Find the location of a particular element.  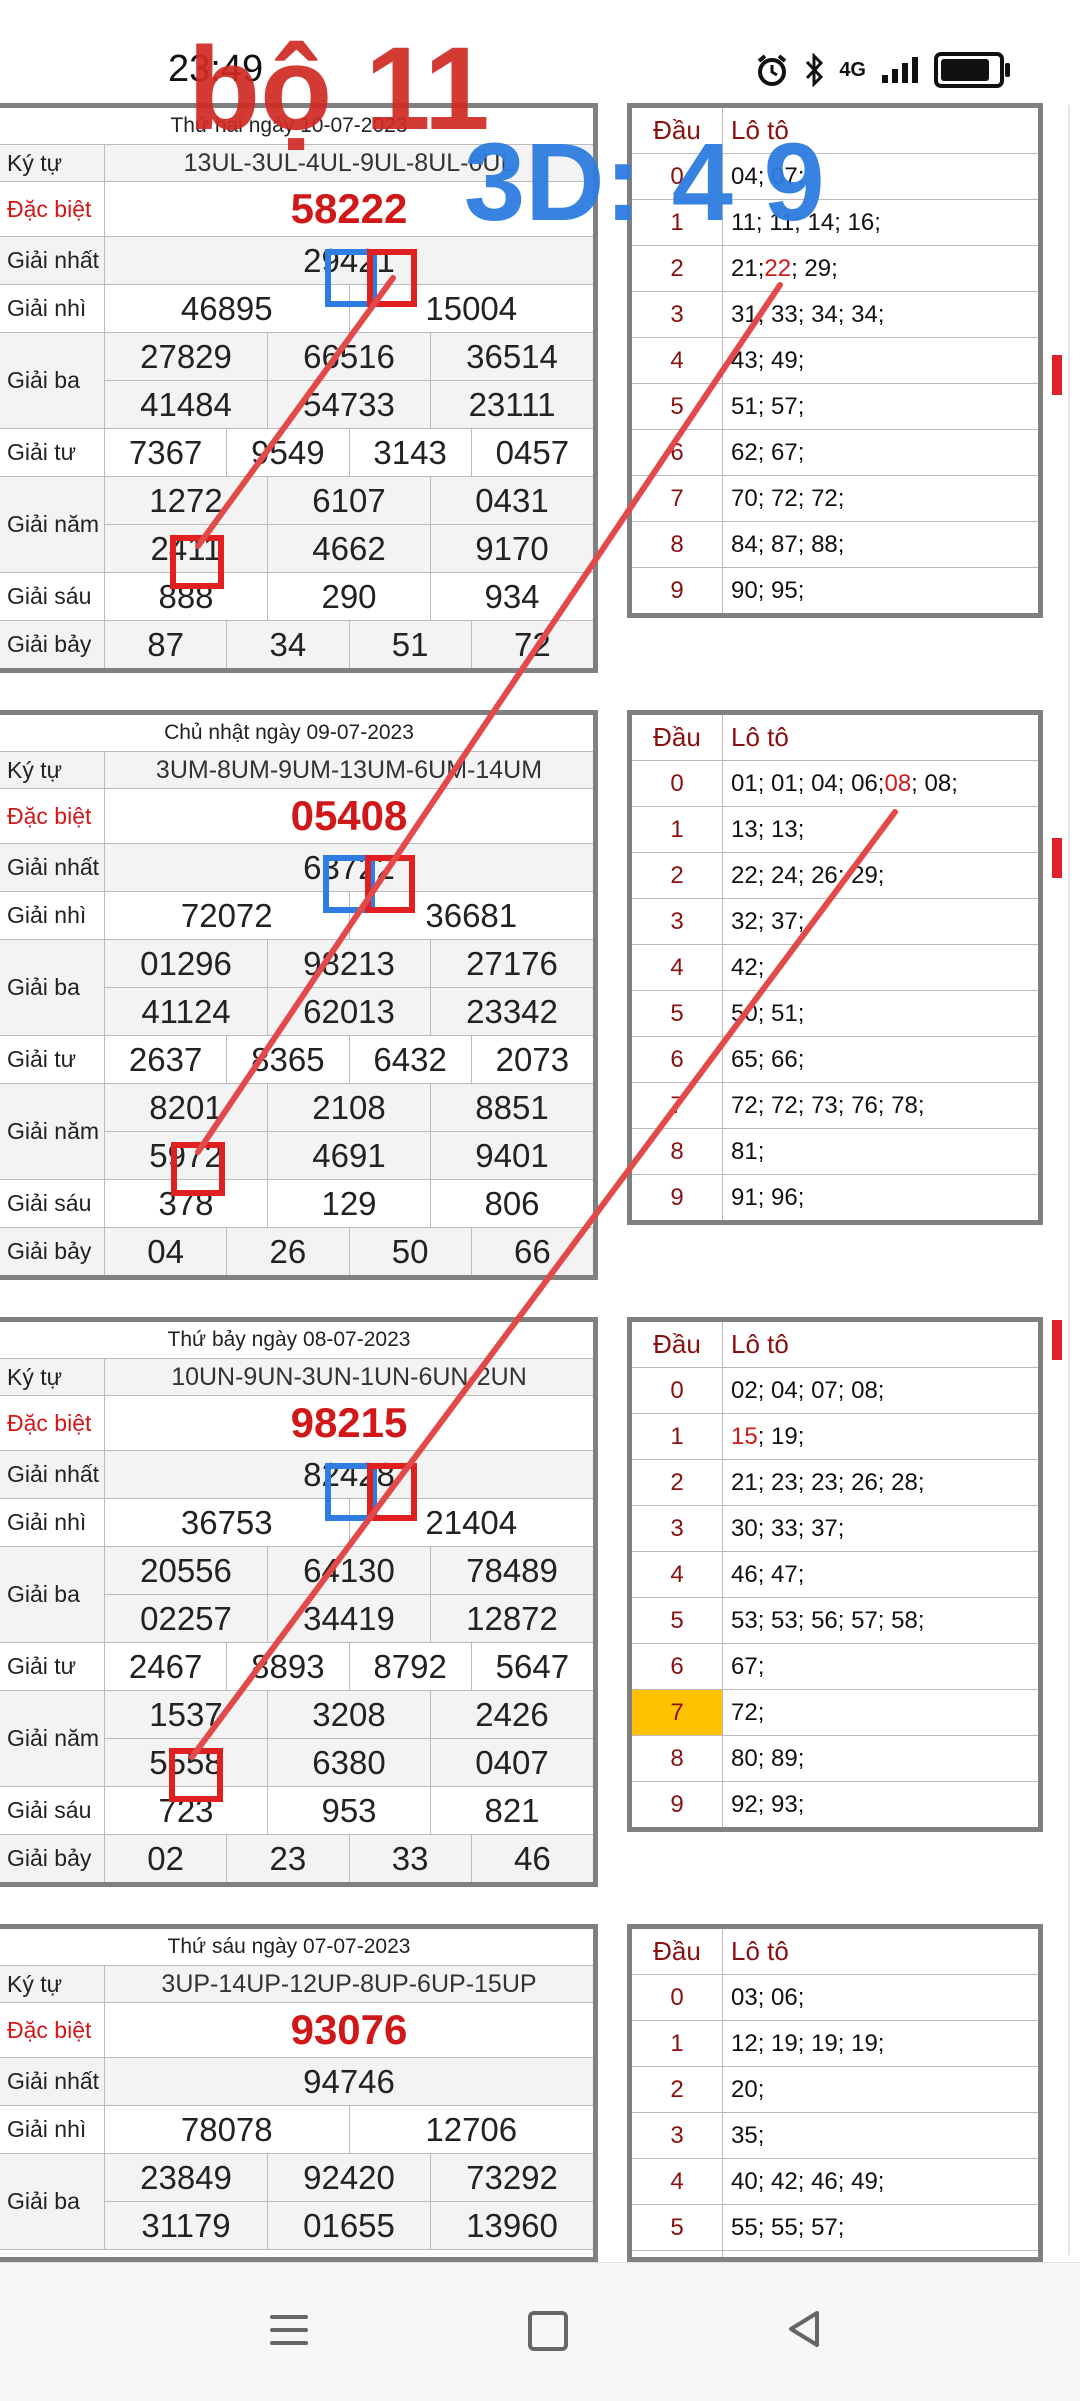

loto-values: 67; is located at coordinates (748, 1666).